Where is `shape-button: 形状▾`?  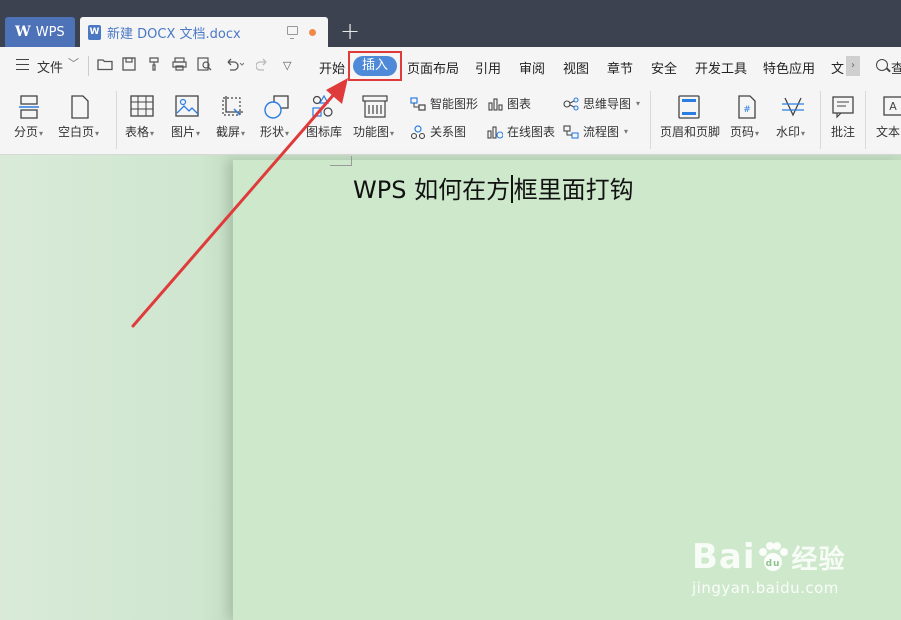 shape-button: 形状▾ is located at coordinates (274, 131).